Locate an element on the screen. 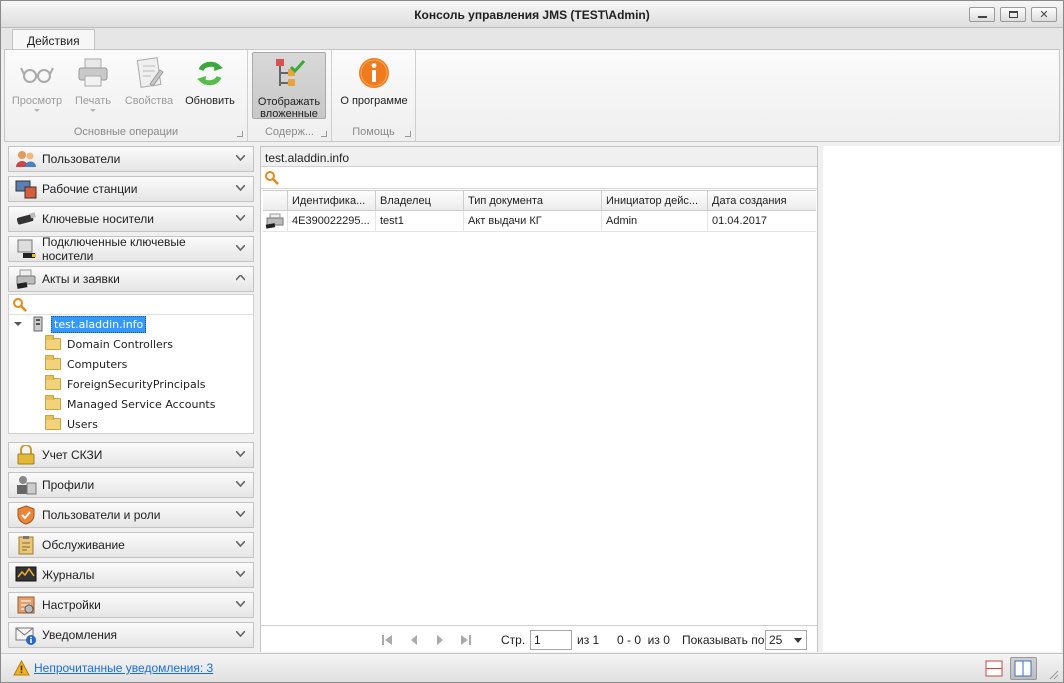 This screenshot has height=683, width=1064. close-button: ✕ is located at coordinates (1044, 14).